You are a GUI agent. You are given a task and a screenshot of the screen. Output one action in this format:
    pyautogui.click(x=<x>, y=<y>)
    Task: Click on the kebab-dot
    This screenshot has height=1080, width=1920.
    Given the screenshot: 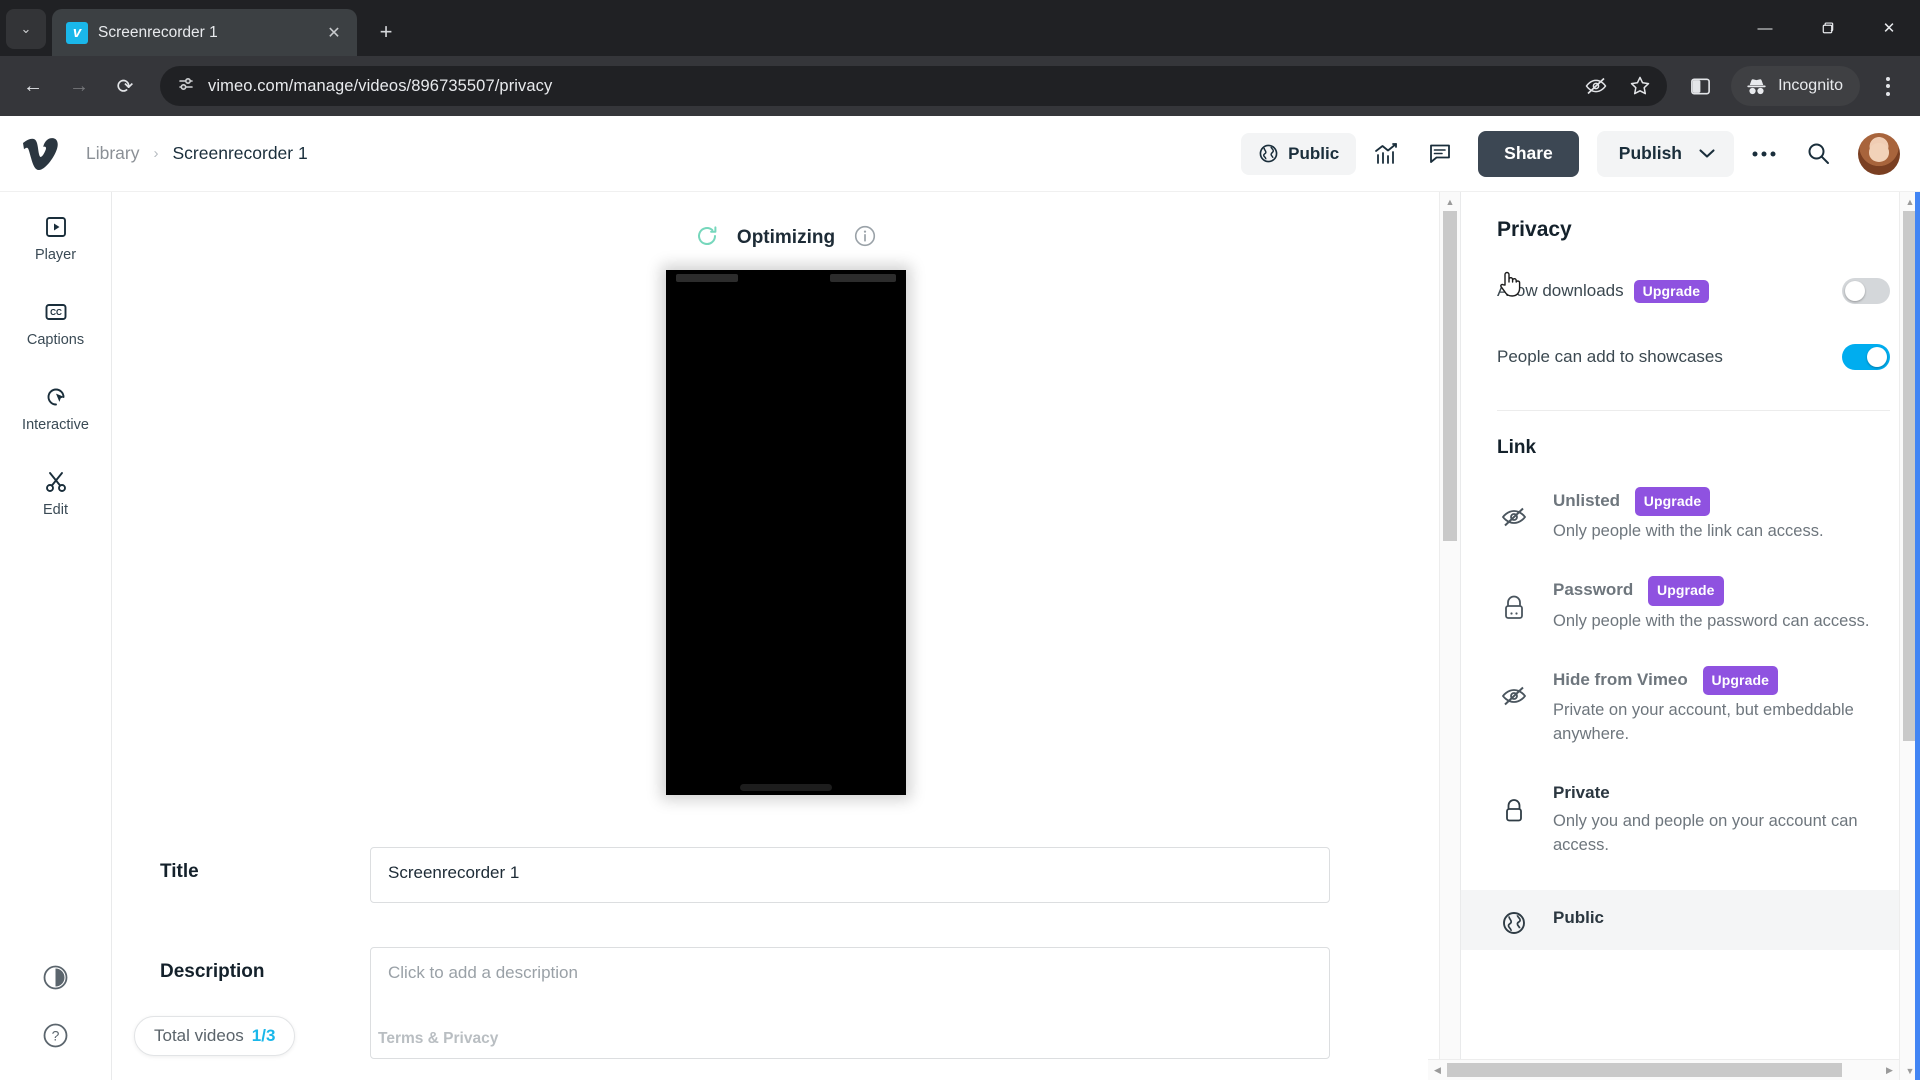 What is the action you would take?
    pyautogui.click(x=1888, y=86)
    